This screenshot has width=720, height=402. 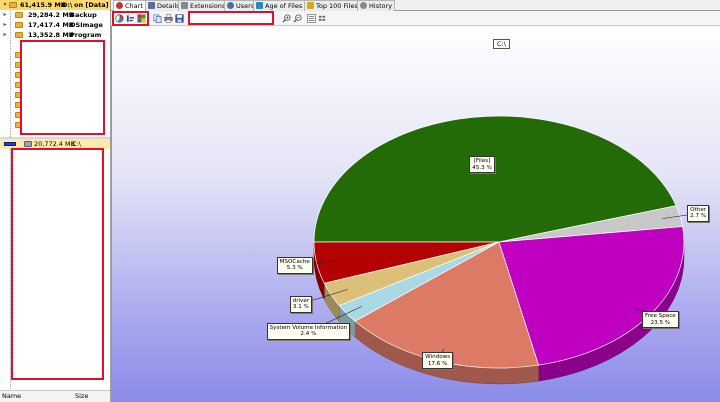 I want to click on tree-root-size: 61,415.9 MB, so click(x=43, y=5).